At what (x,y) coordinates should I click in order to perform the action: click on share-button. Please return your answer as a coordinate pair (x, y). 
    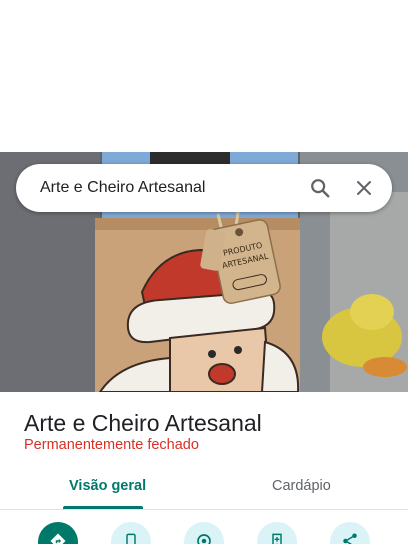
    Looking at the image, I should click on (350, 533).